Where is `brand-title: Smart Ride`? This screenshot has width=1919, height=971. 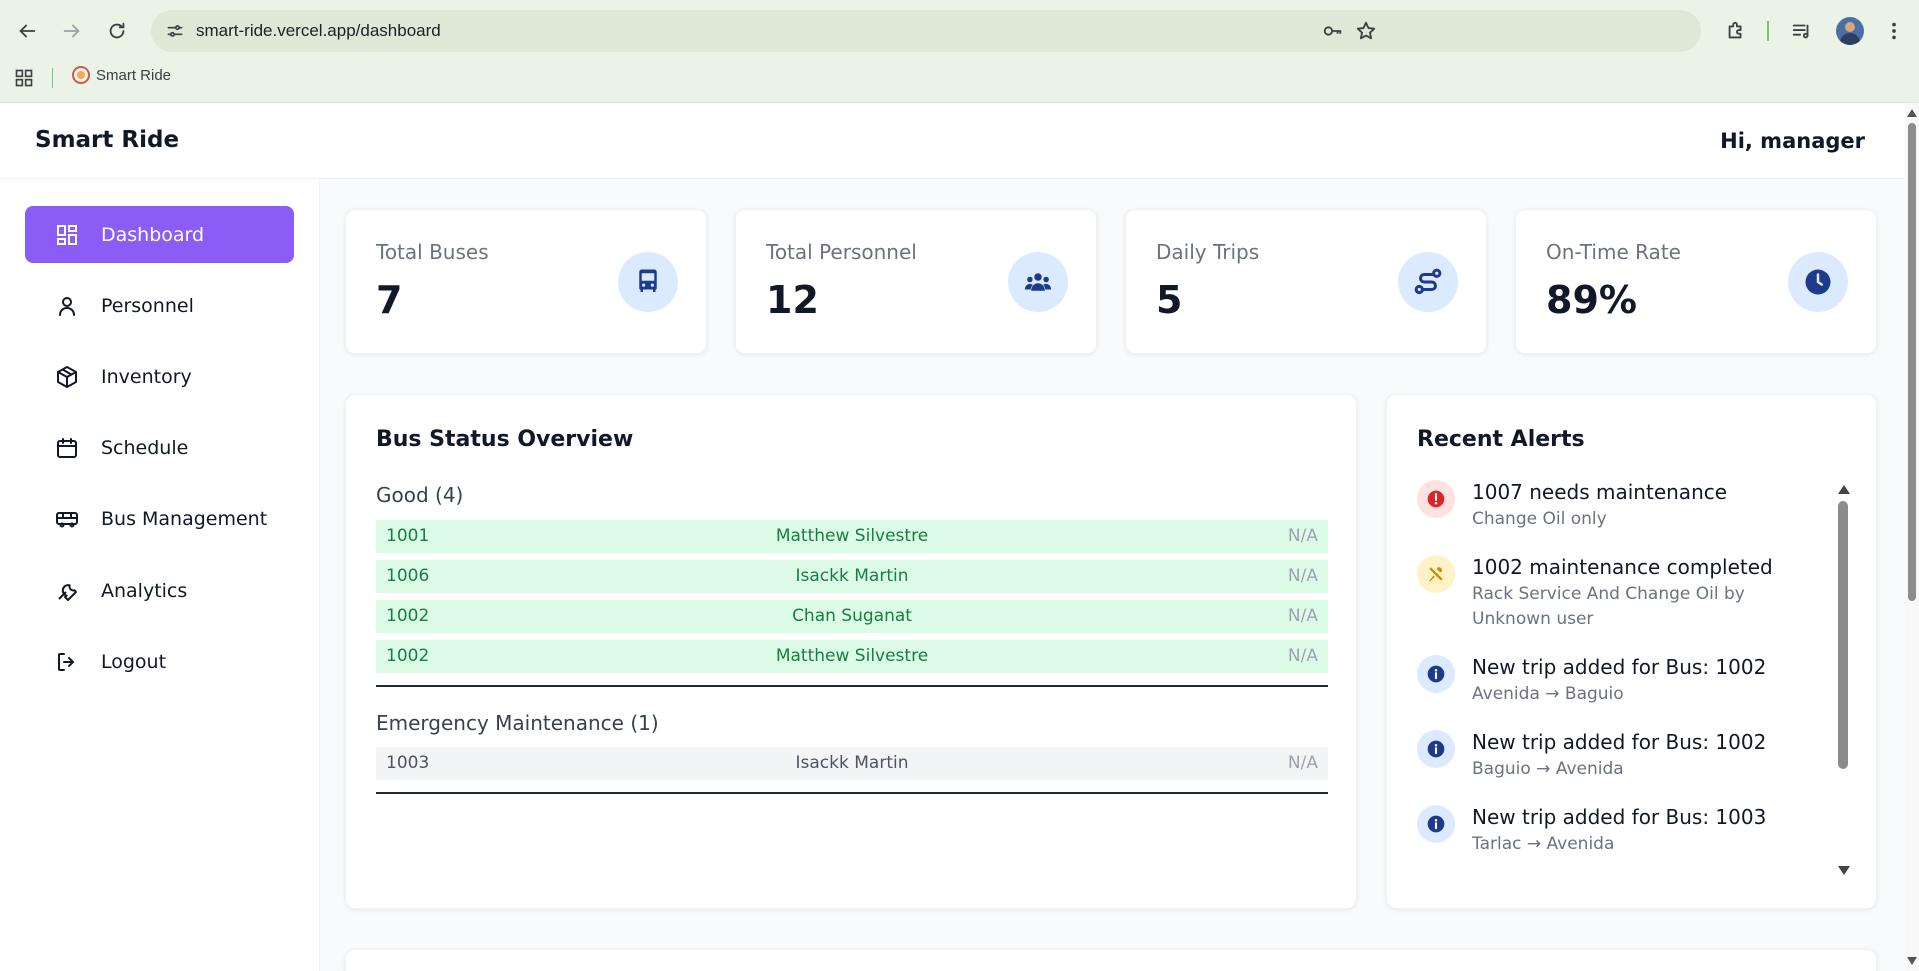
brand-title: Smart Ride is located at coordinates (107, 140).